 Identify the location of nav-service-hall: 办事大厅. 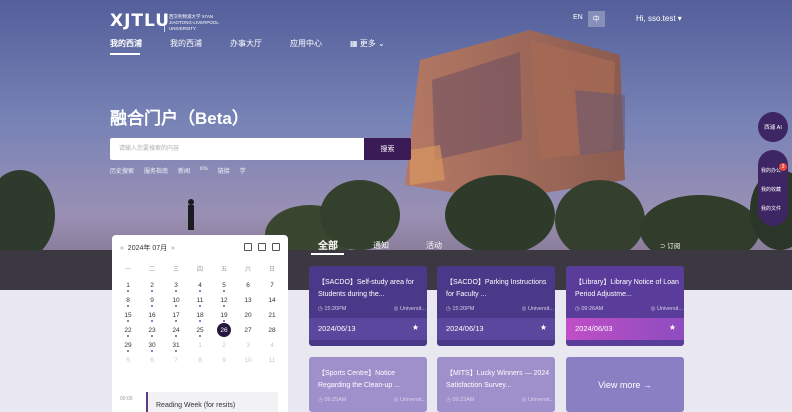
(246, 43).